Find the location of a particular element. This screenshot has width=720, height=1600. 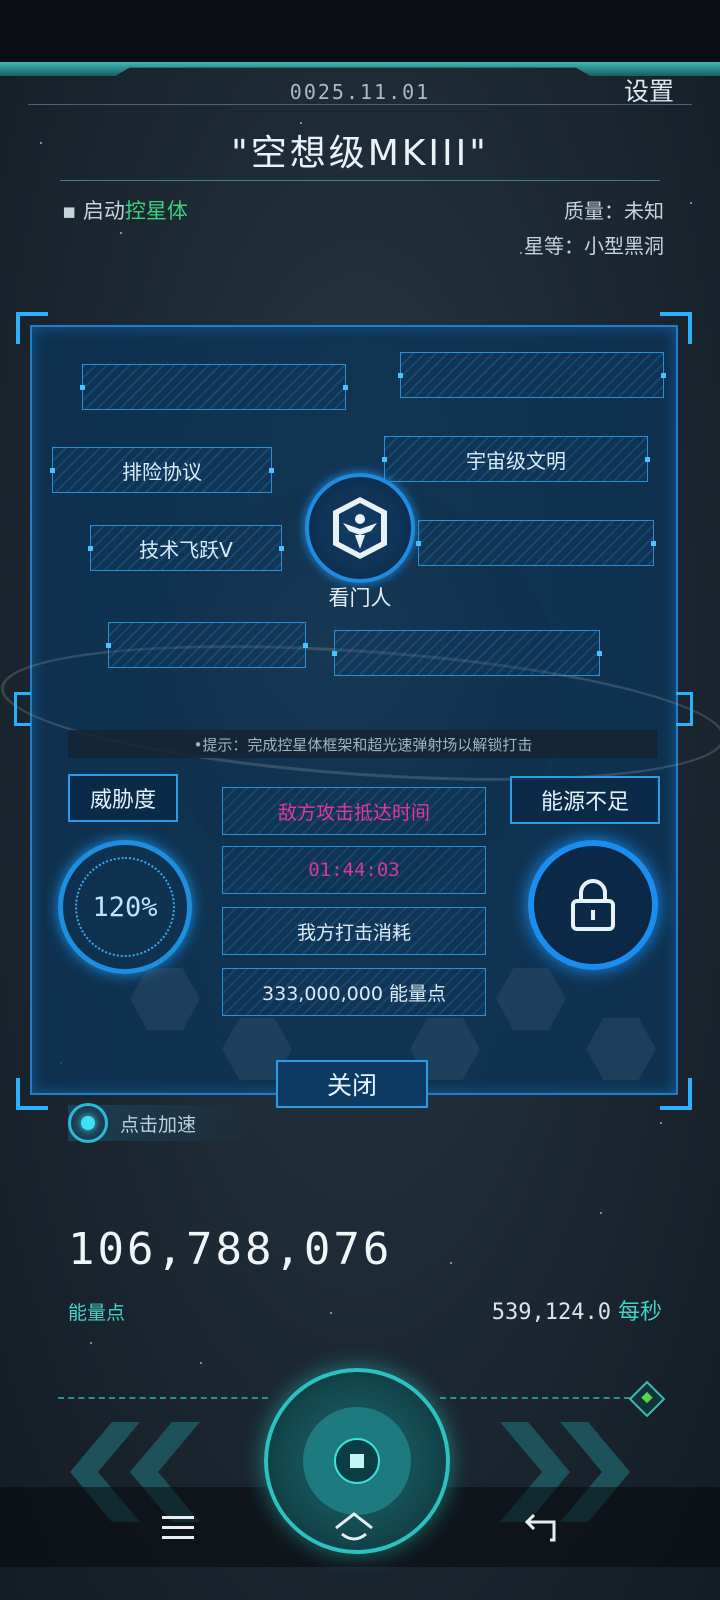

back-icon is located at coordinates (540, 1528).